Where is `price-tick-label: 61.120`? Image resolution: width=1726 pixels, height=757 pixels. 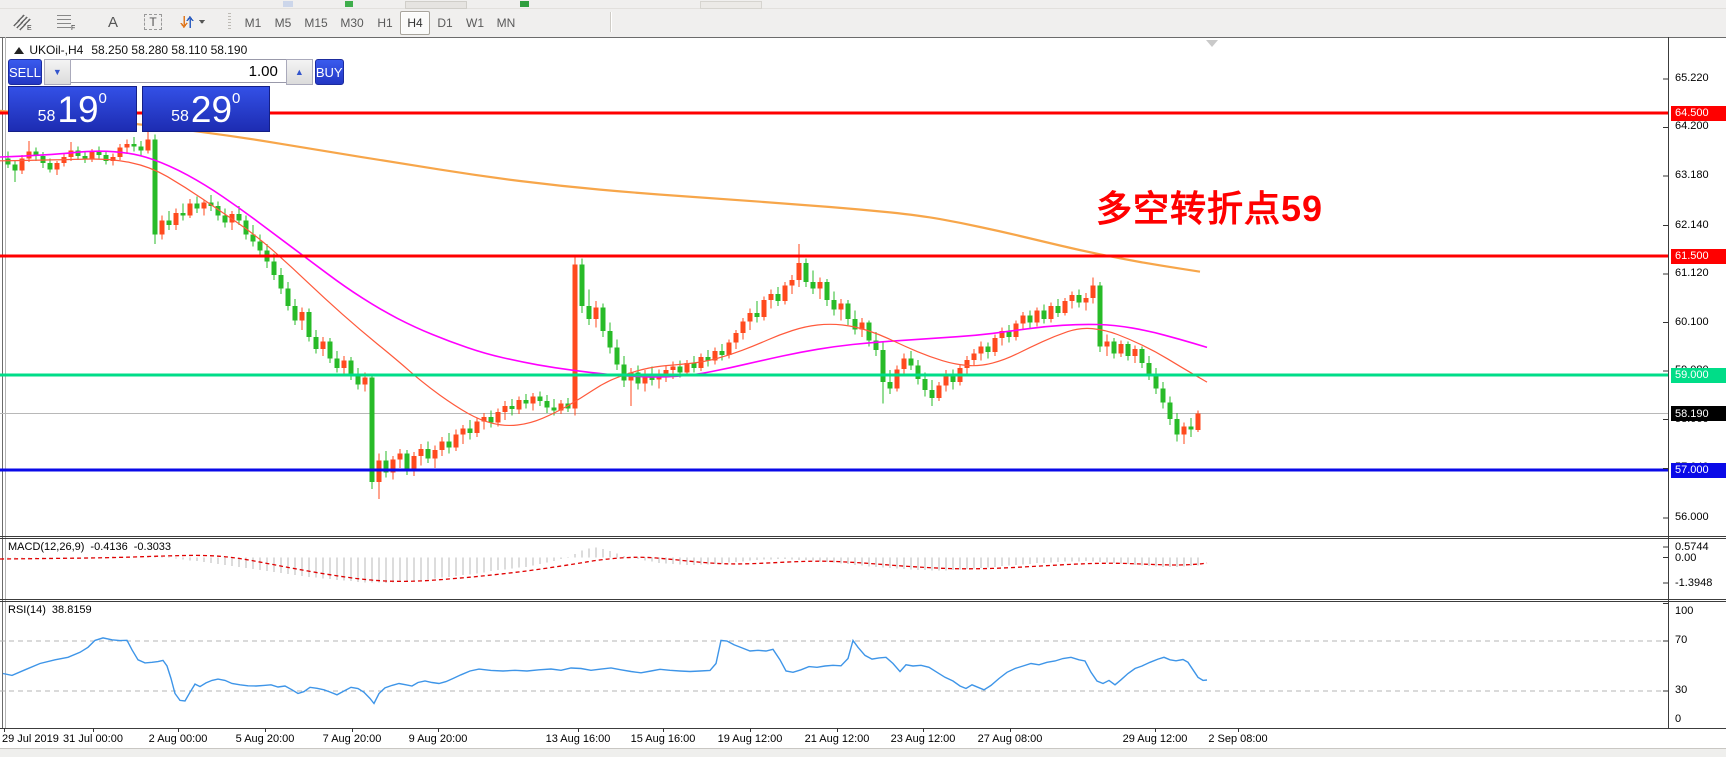 price-tick-label: 61.120 is located at coordinates (1692, 273).